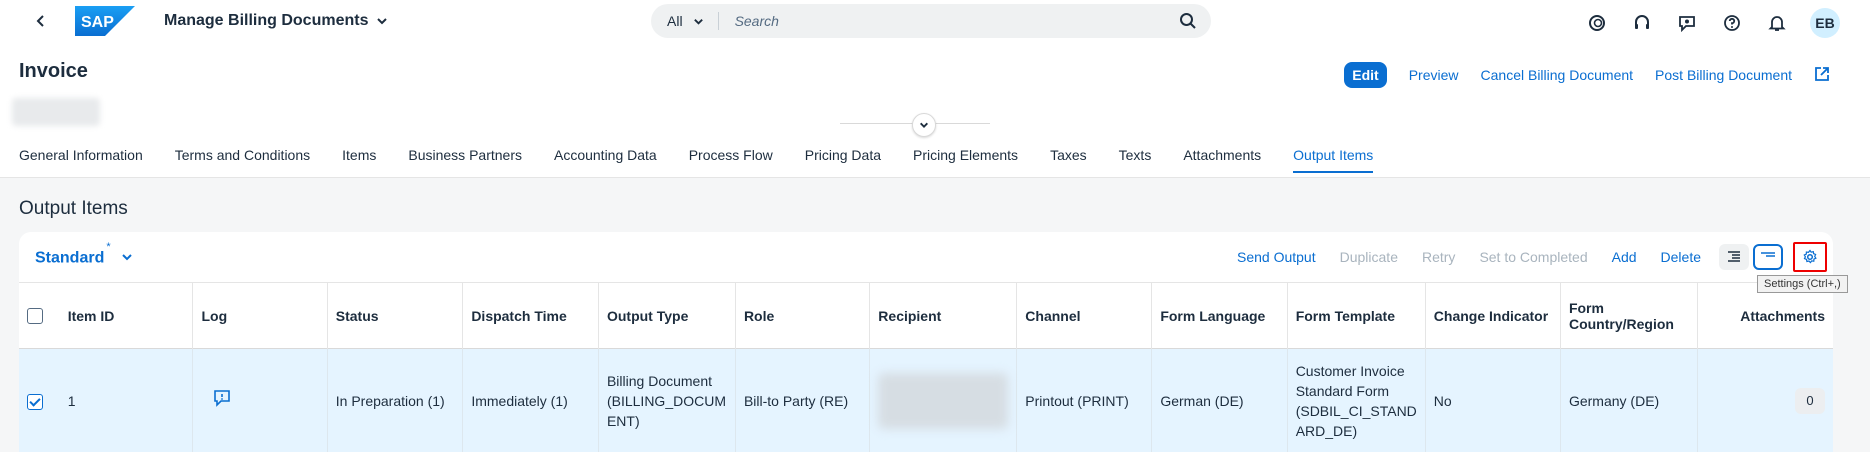 This screenshot has width=1870, height=452. What do you see at coordinates (1369, 257) in the screenshot?
I see `duplicate-button: Duplicate` at bounding box center [1369, 257].